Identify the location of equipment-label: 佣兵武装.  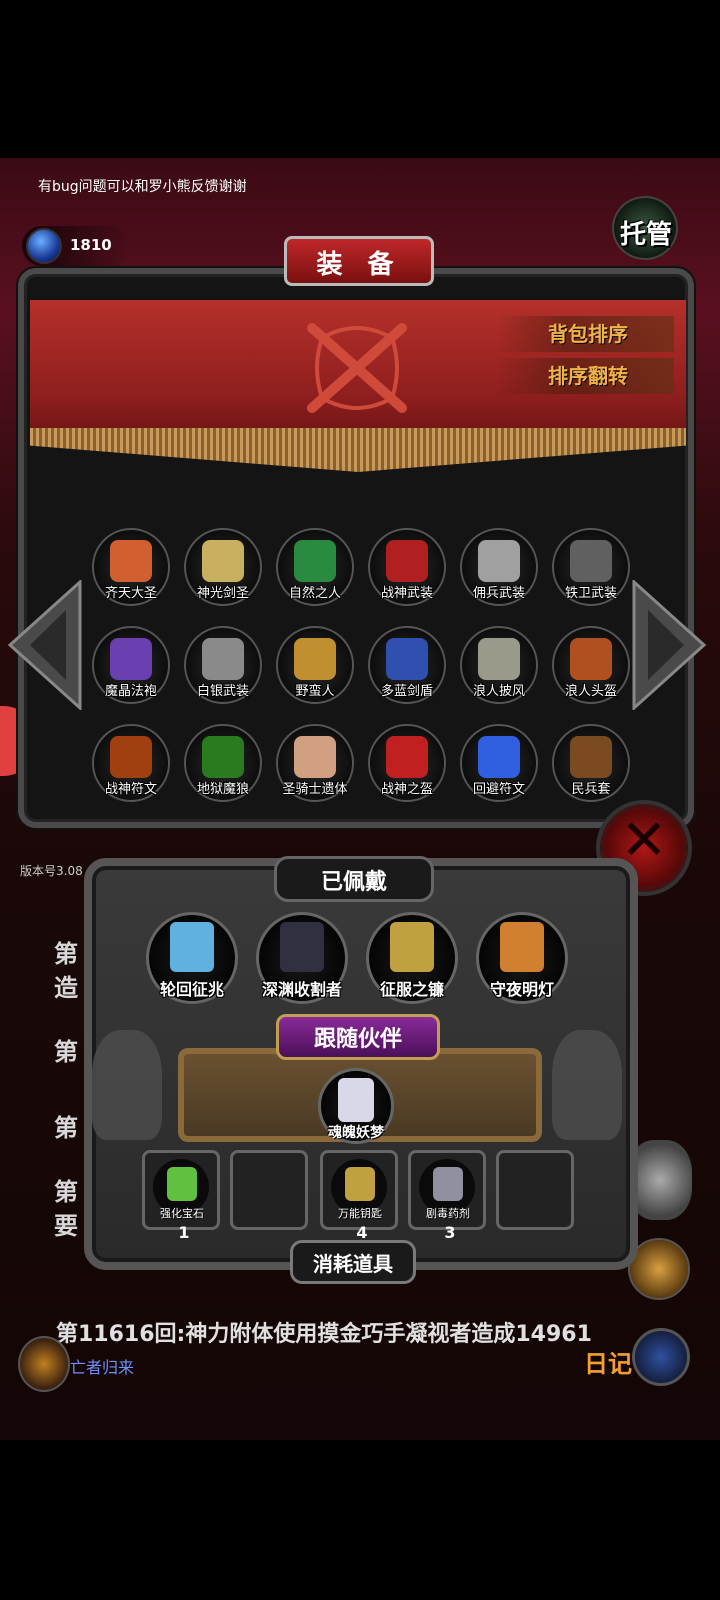
(498, 593).